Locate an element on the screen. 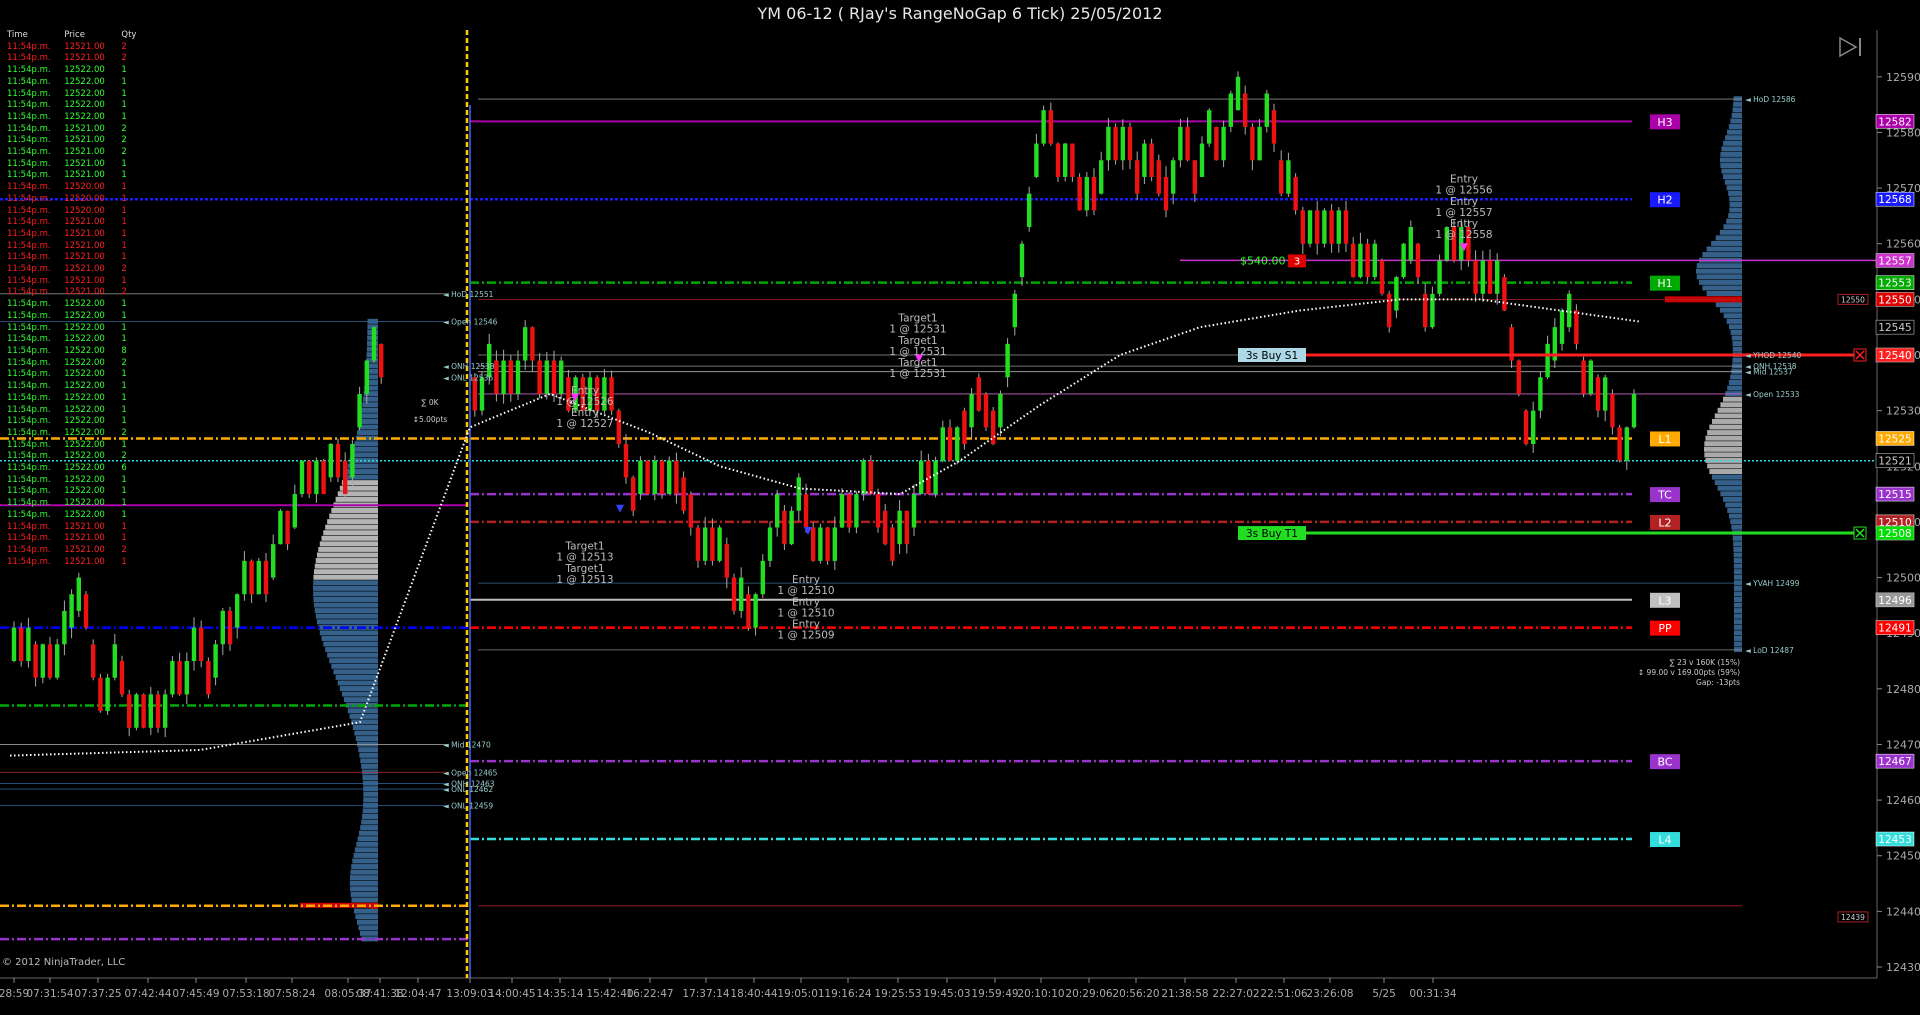 The width and height of the screenshot is (1920, 1015). pivot-label-l2: L2 is located at coordinates (1665, 522).